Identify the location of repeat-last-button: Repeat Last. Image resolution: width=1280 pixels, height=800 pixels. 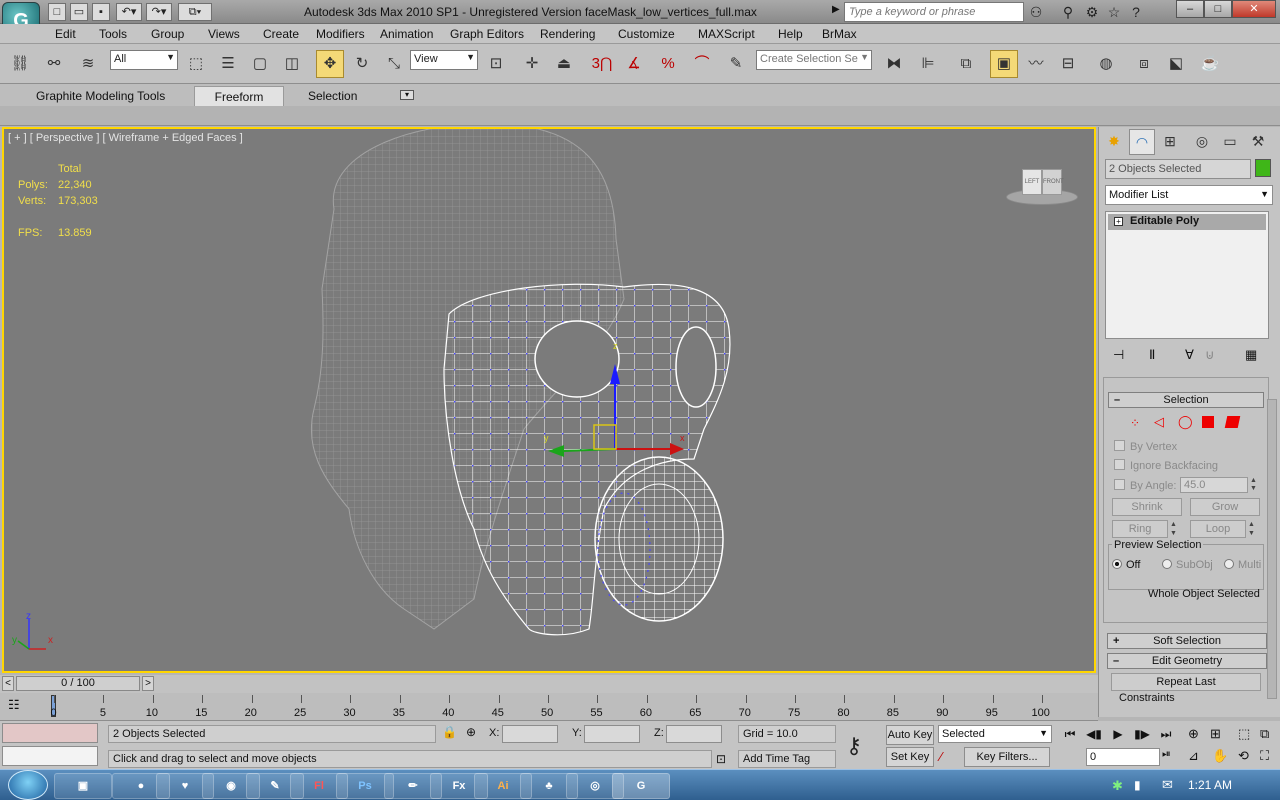
(1186, 682).